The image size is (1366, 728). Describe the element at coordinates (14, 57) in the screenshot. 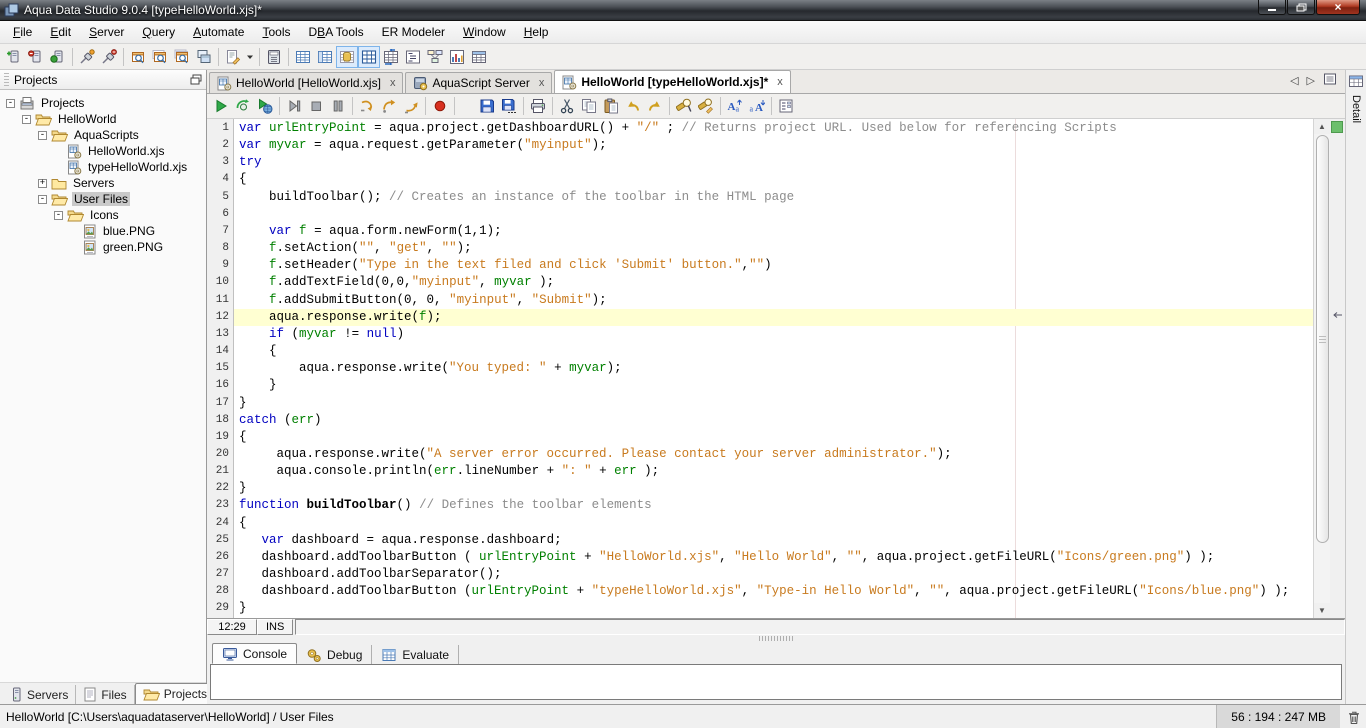

I see `register-server-button` at that location.